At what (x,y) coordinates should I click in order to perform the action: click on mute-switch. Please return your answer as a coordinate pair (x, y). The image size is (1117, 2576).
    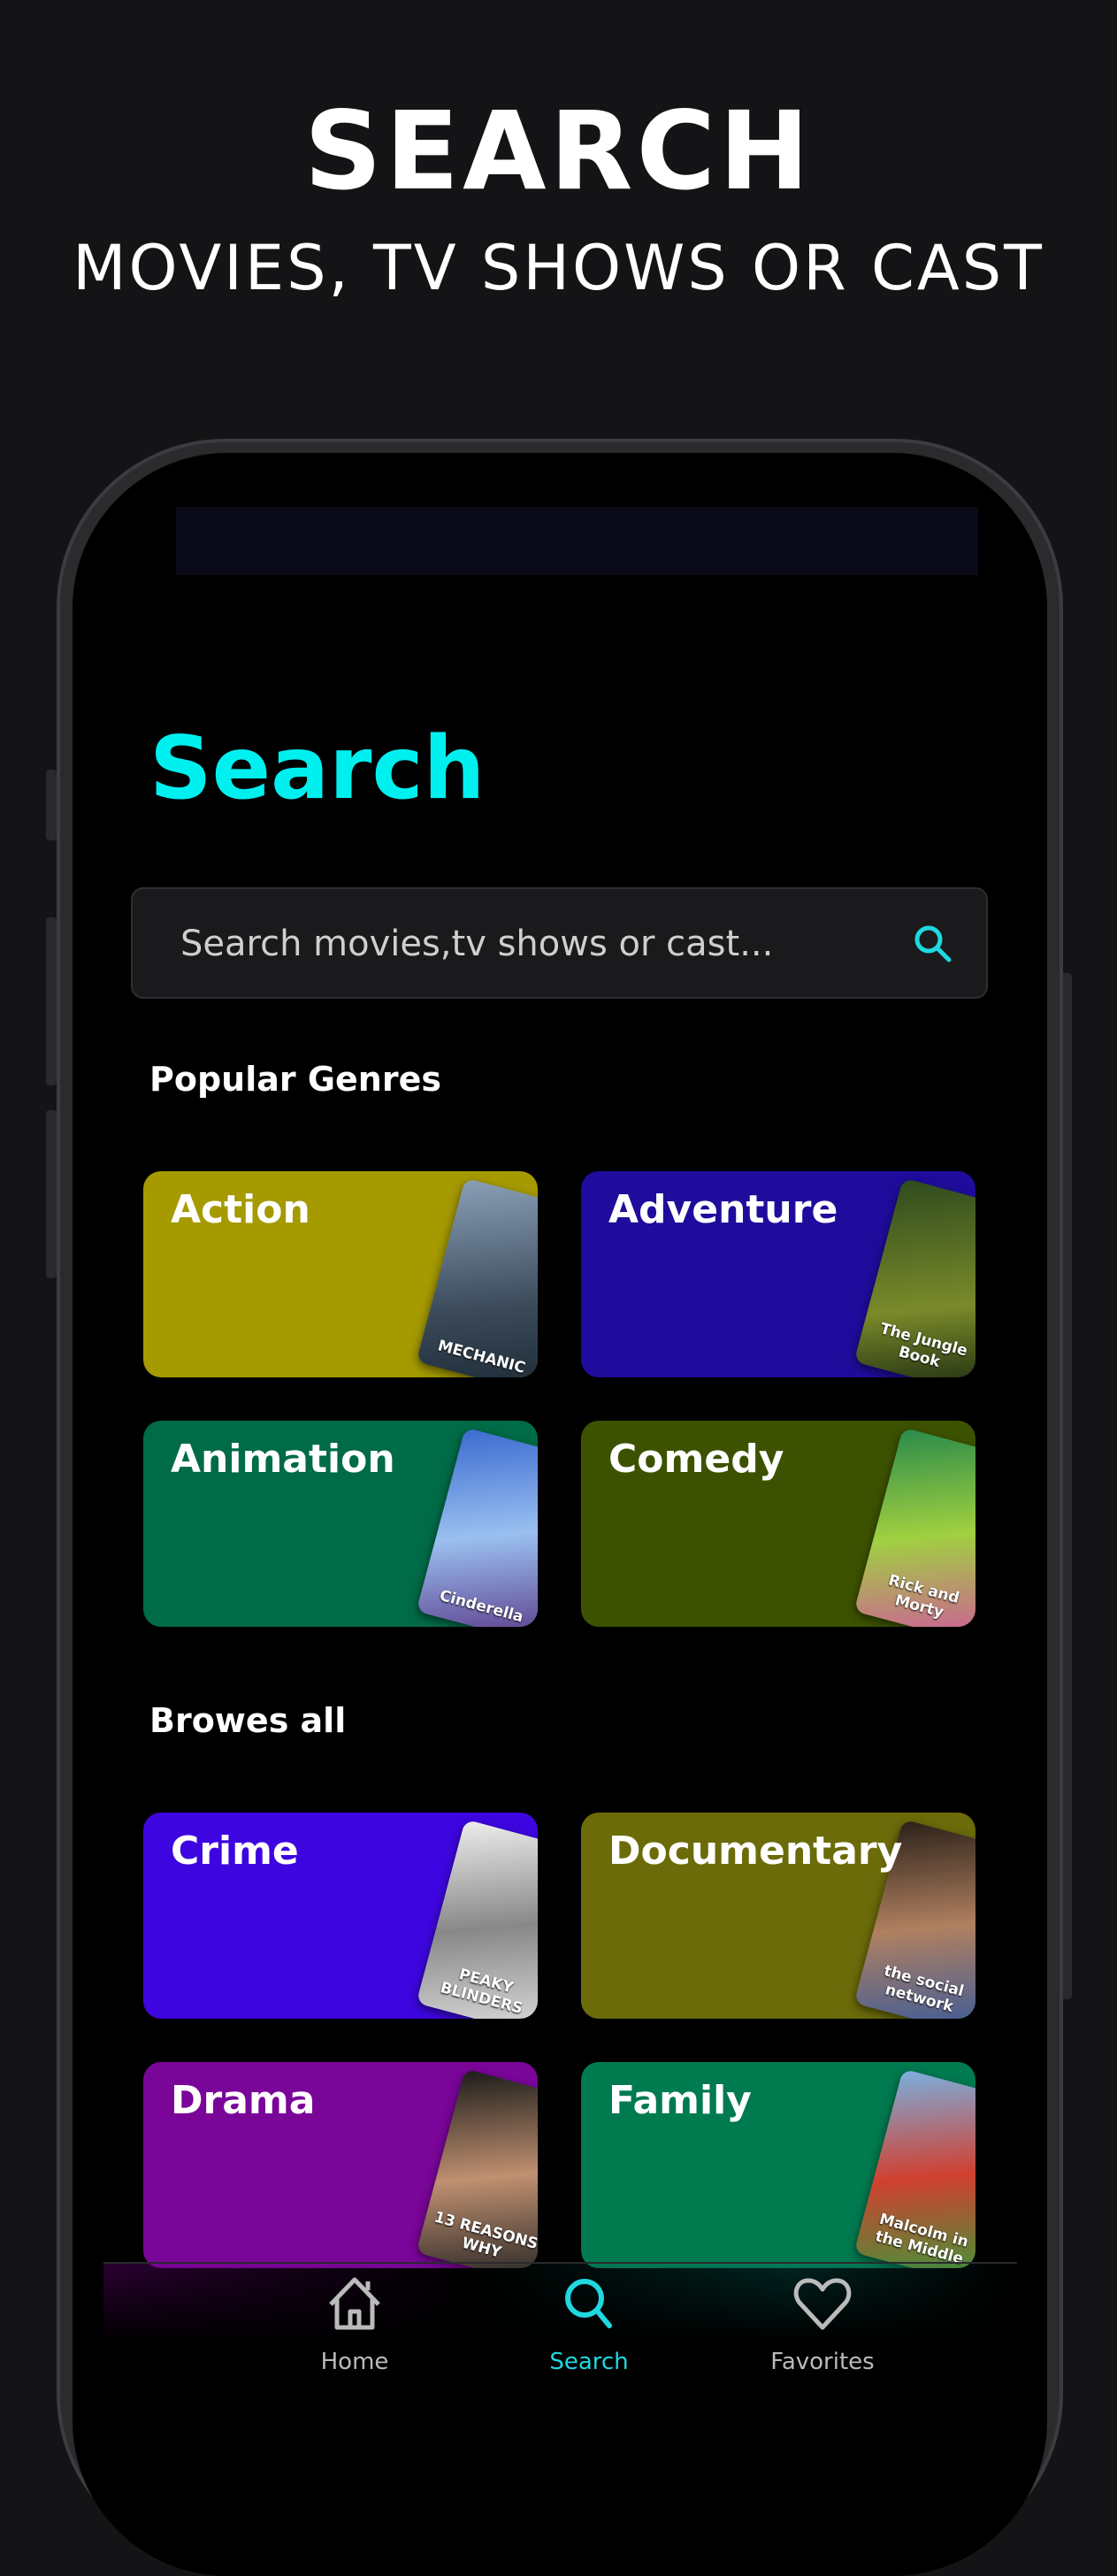
    Looking at the image, I should click on (51, 805).